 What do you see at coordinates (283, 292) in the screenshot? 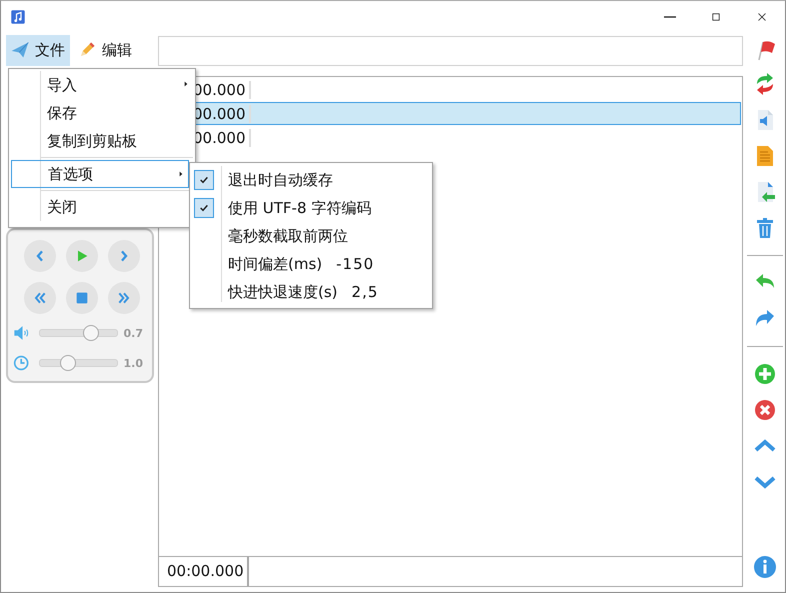
I see `menu-item: 快进快退速度(s)` at bounding box center [283, 292].